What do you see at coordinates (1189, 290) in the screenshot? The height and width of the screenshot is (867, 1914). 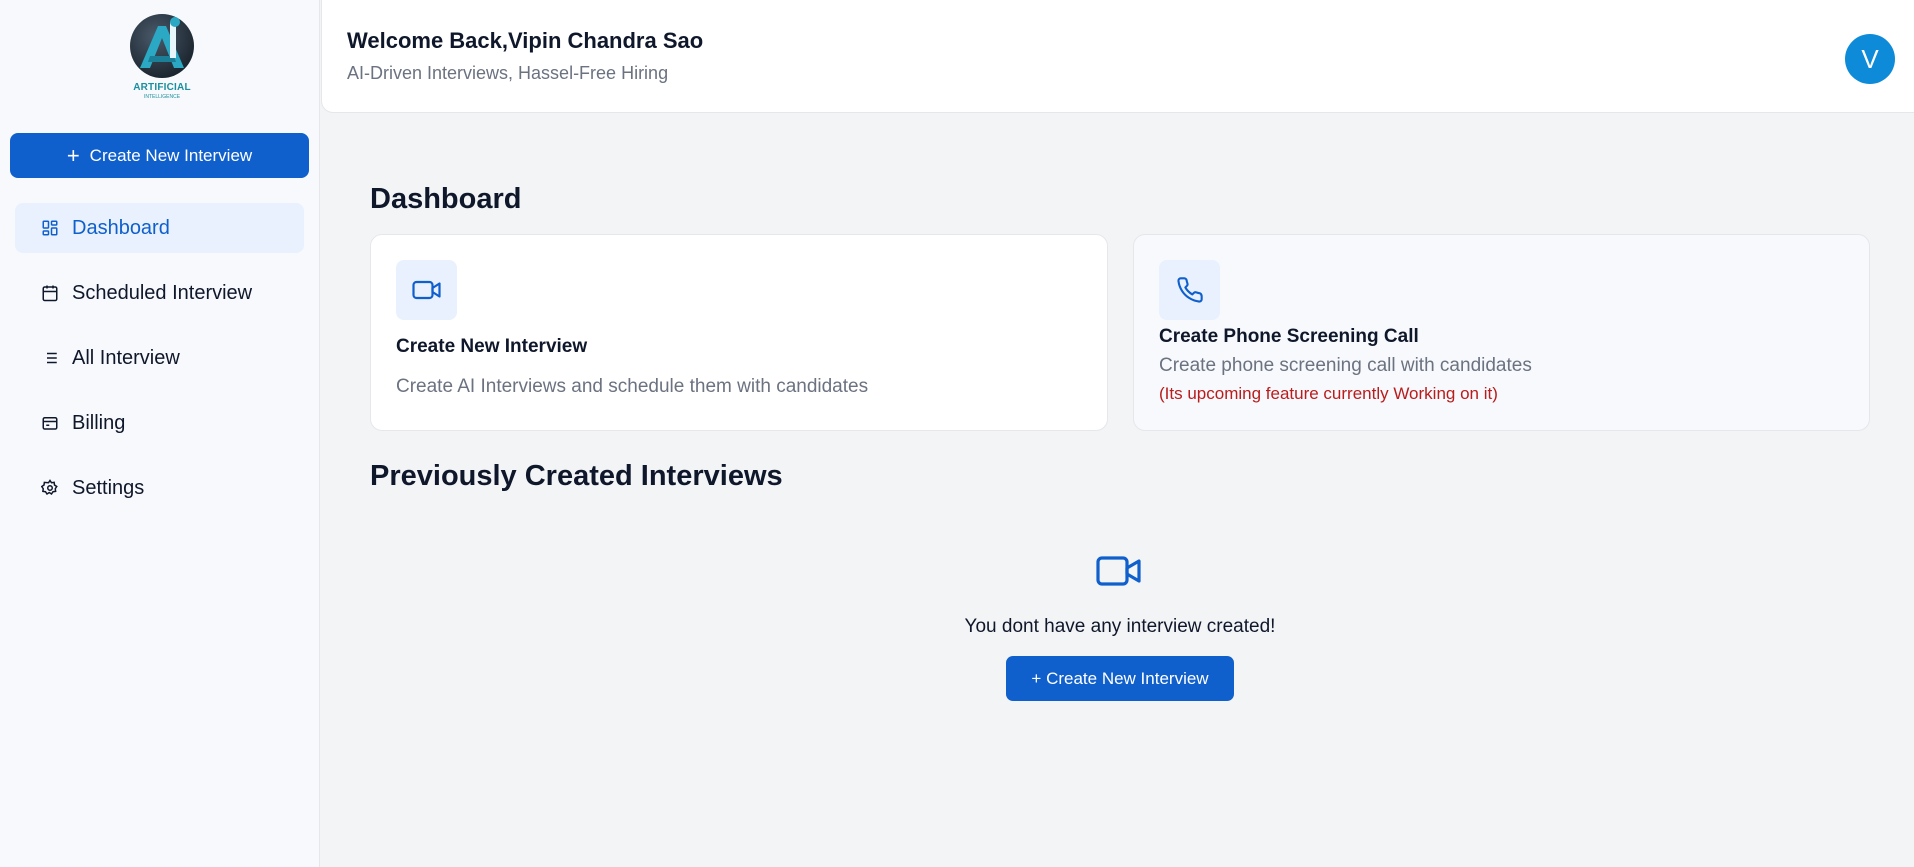 I see `phone-icon` at bounding box center [1189, 290].